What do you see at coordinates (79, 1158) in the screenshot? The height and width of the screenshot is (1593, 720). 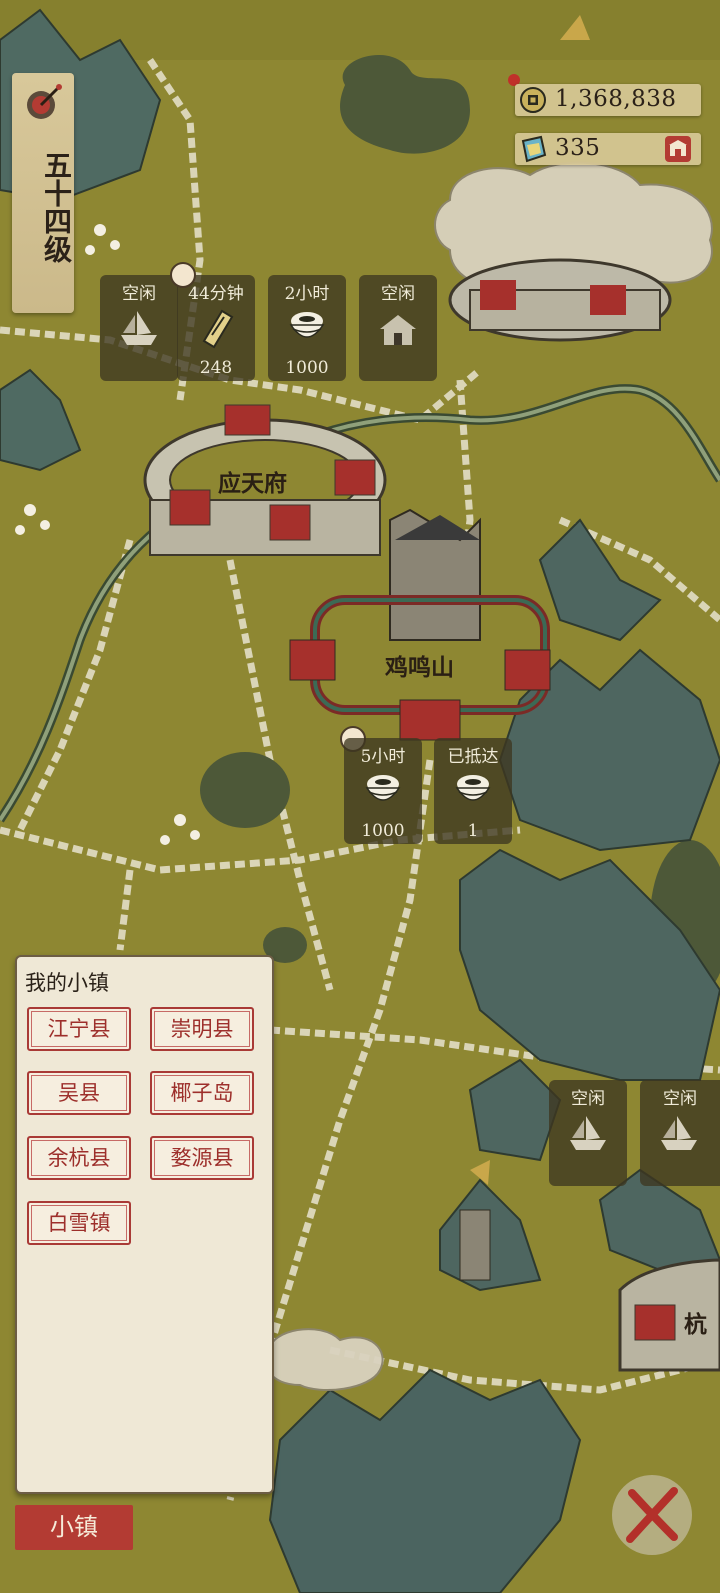 I see `town-button-yuhang: 余杭县` at bounding box center [79, 1158].